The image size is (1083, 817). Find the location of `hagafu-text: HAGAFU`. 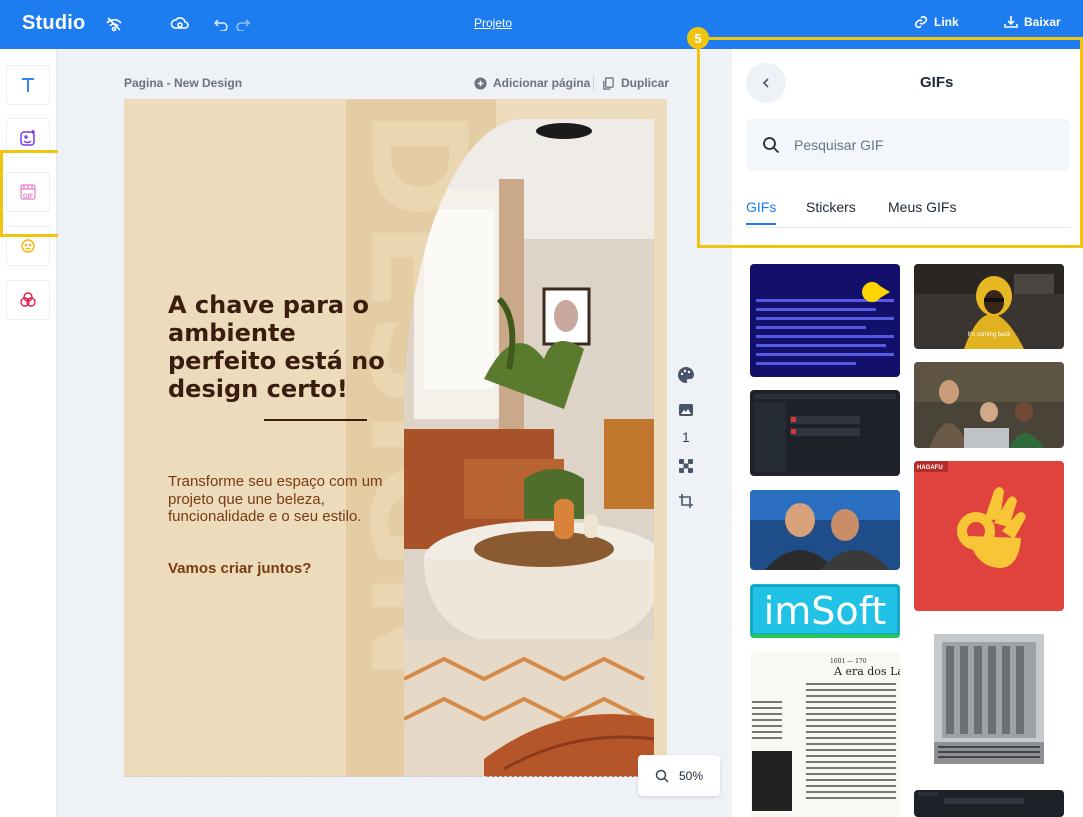

hagafu-text: HAGAFU is located at coordinates (930, 468).